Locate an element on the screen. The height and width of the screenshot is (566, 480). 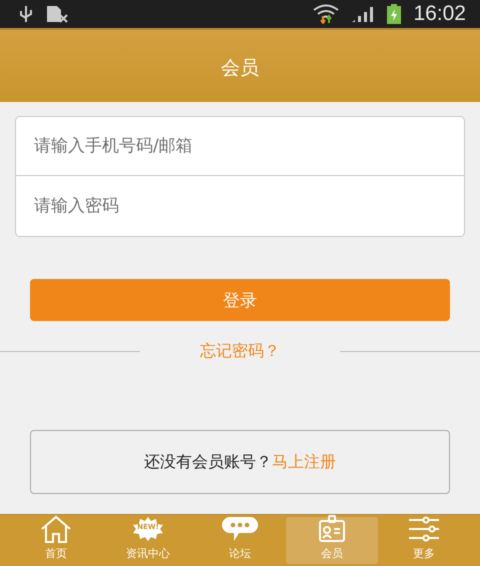
register-prompt: 还没有会员账号？ is located at coordinates (208, 462).